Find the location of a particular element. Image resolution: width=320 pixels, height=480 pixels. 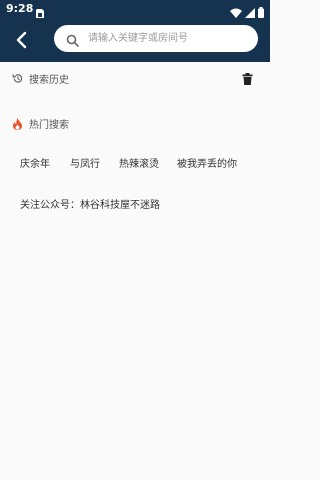

search-header: 搜索 is located at coordinates (135, 40).